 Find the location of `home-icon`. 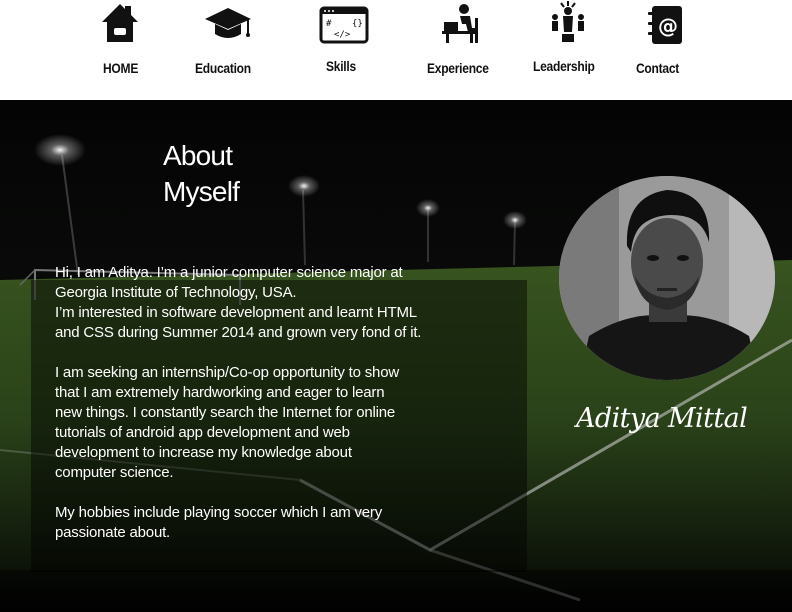

home-icon is located at coordinates (120, 23).